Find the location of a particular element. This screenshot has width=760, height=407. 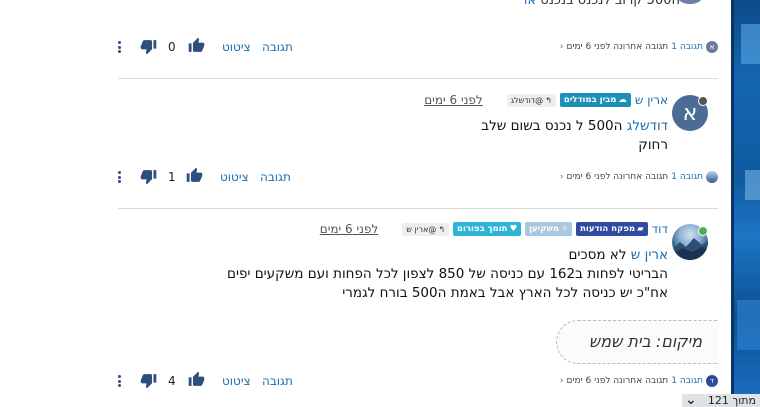

previous-post-body: ה500 קרוב לנכנס בנכנס is located at coordinates (610, 4).